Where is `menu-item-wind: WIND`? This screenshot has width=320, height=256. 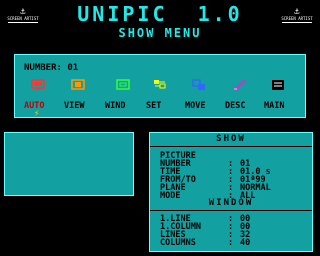 menu-item-wind: WIND is located at coordinates (115, 106).